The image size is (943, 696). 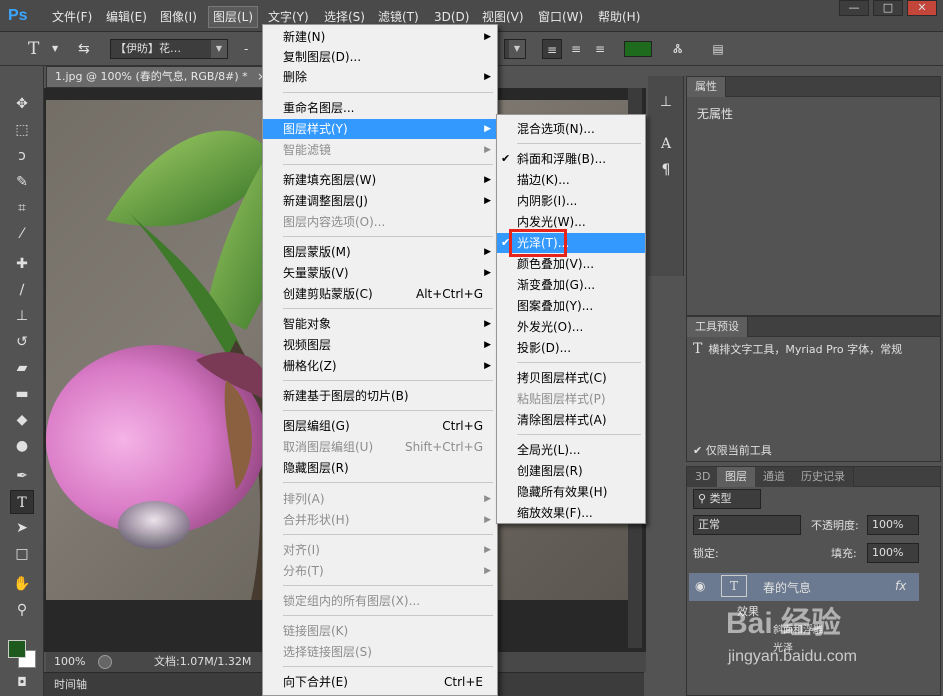 What do you see at coordinates (55, 49) in the screenshot?
I see `tool-preset-dropdown-icon: ▼` at bounding box center [55, 49].